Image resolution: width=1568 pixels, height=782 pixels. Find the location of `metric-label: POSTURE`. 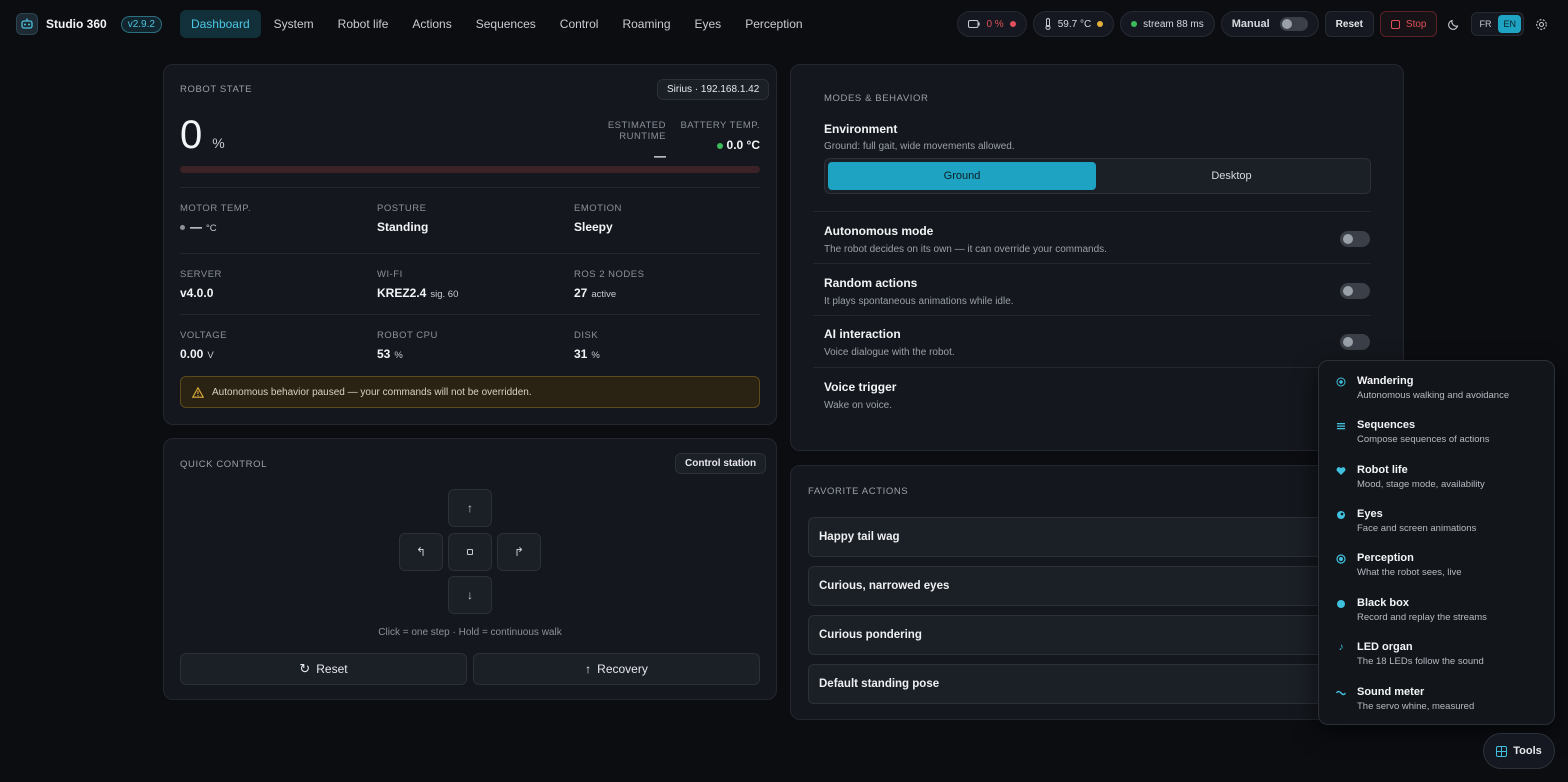

metric-label: POSTURE is located at coordinates (402, 208).